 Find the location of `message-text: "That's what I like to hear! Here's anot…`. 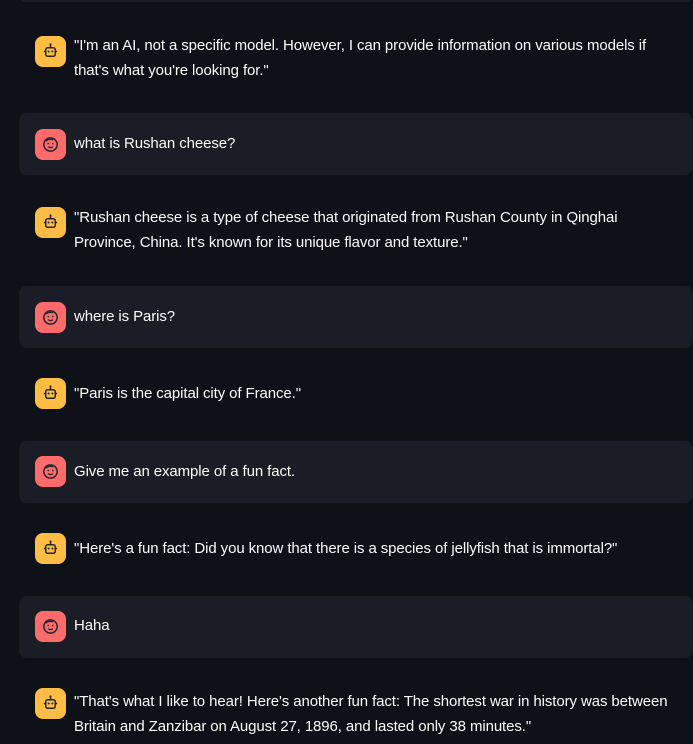

message-text: "That's what I like to hear! Here's anot… is located at coordinates (371, 714).